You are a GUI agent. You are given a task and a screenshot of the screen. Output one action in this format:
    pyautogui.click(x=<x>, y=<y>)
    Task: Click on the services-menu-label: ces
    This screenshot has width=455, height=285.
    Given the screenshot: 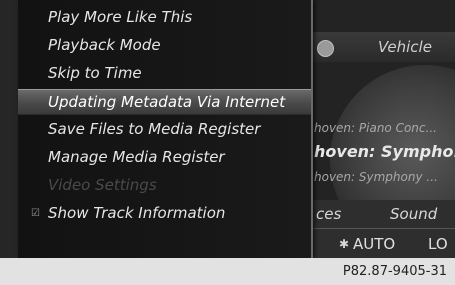 What is the action you would take?
    pyautogui.click(x=328, y=214)
    